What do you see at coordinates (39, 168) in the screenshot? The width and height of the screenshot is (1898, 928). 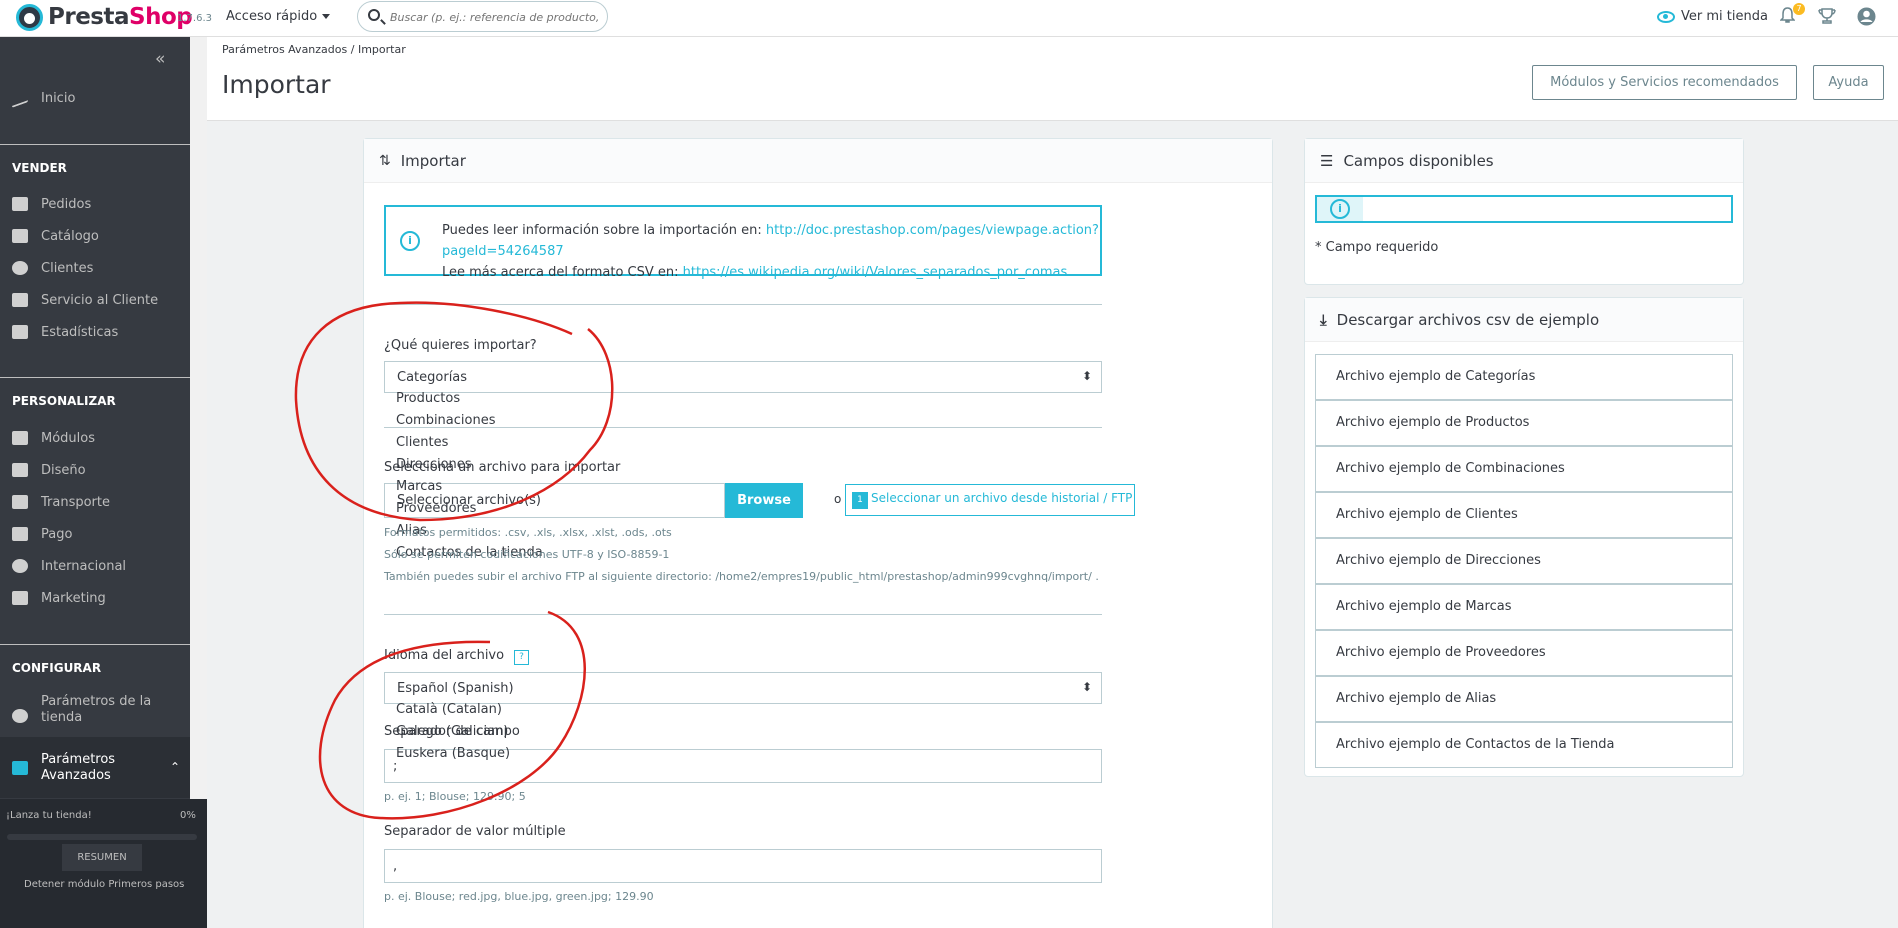 I see `section-title-sell: VENDER` at bounding box center [39, 168].